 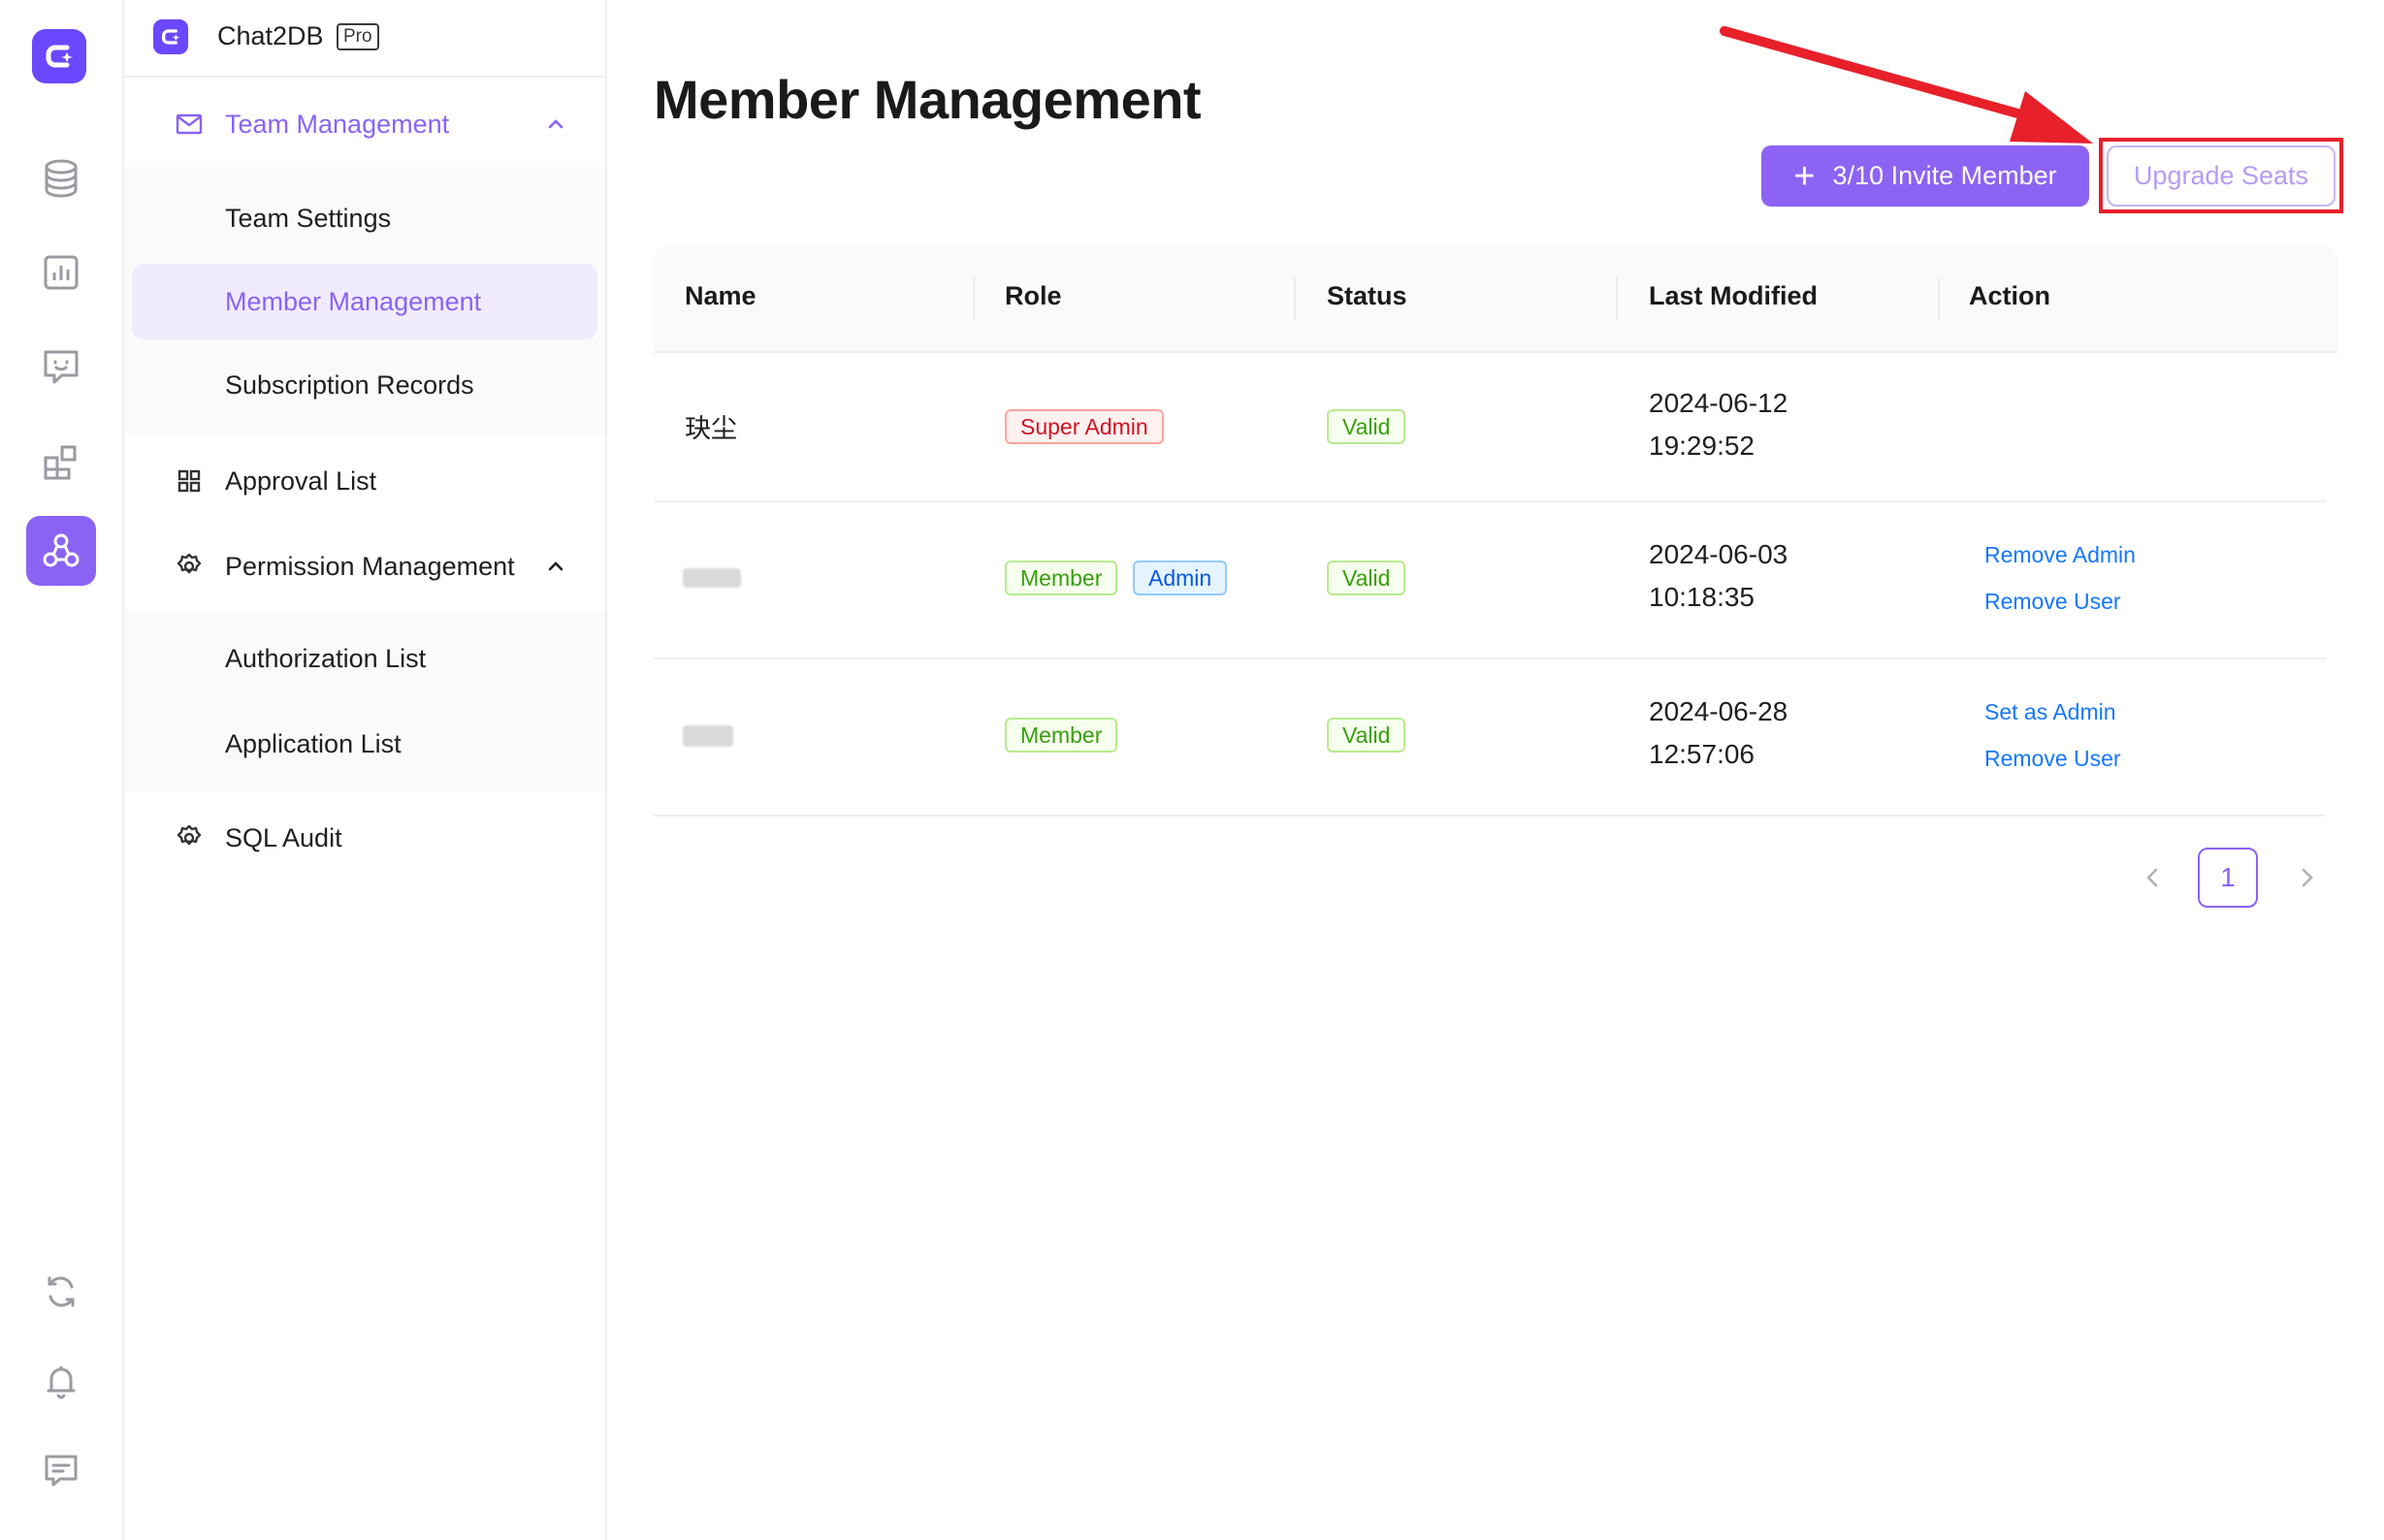 I want to click on chart-icon, so click(x=61, y=273).